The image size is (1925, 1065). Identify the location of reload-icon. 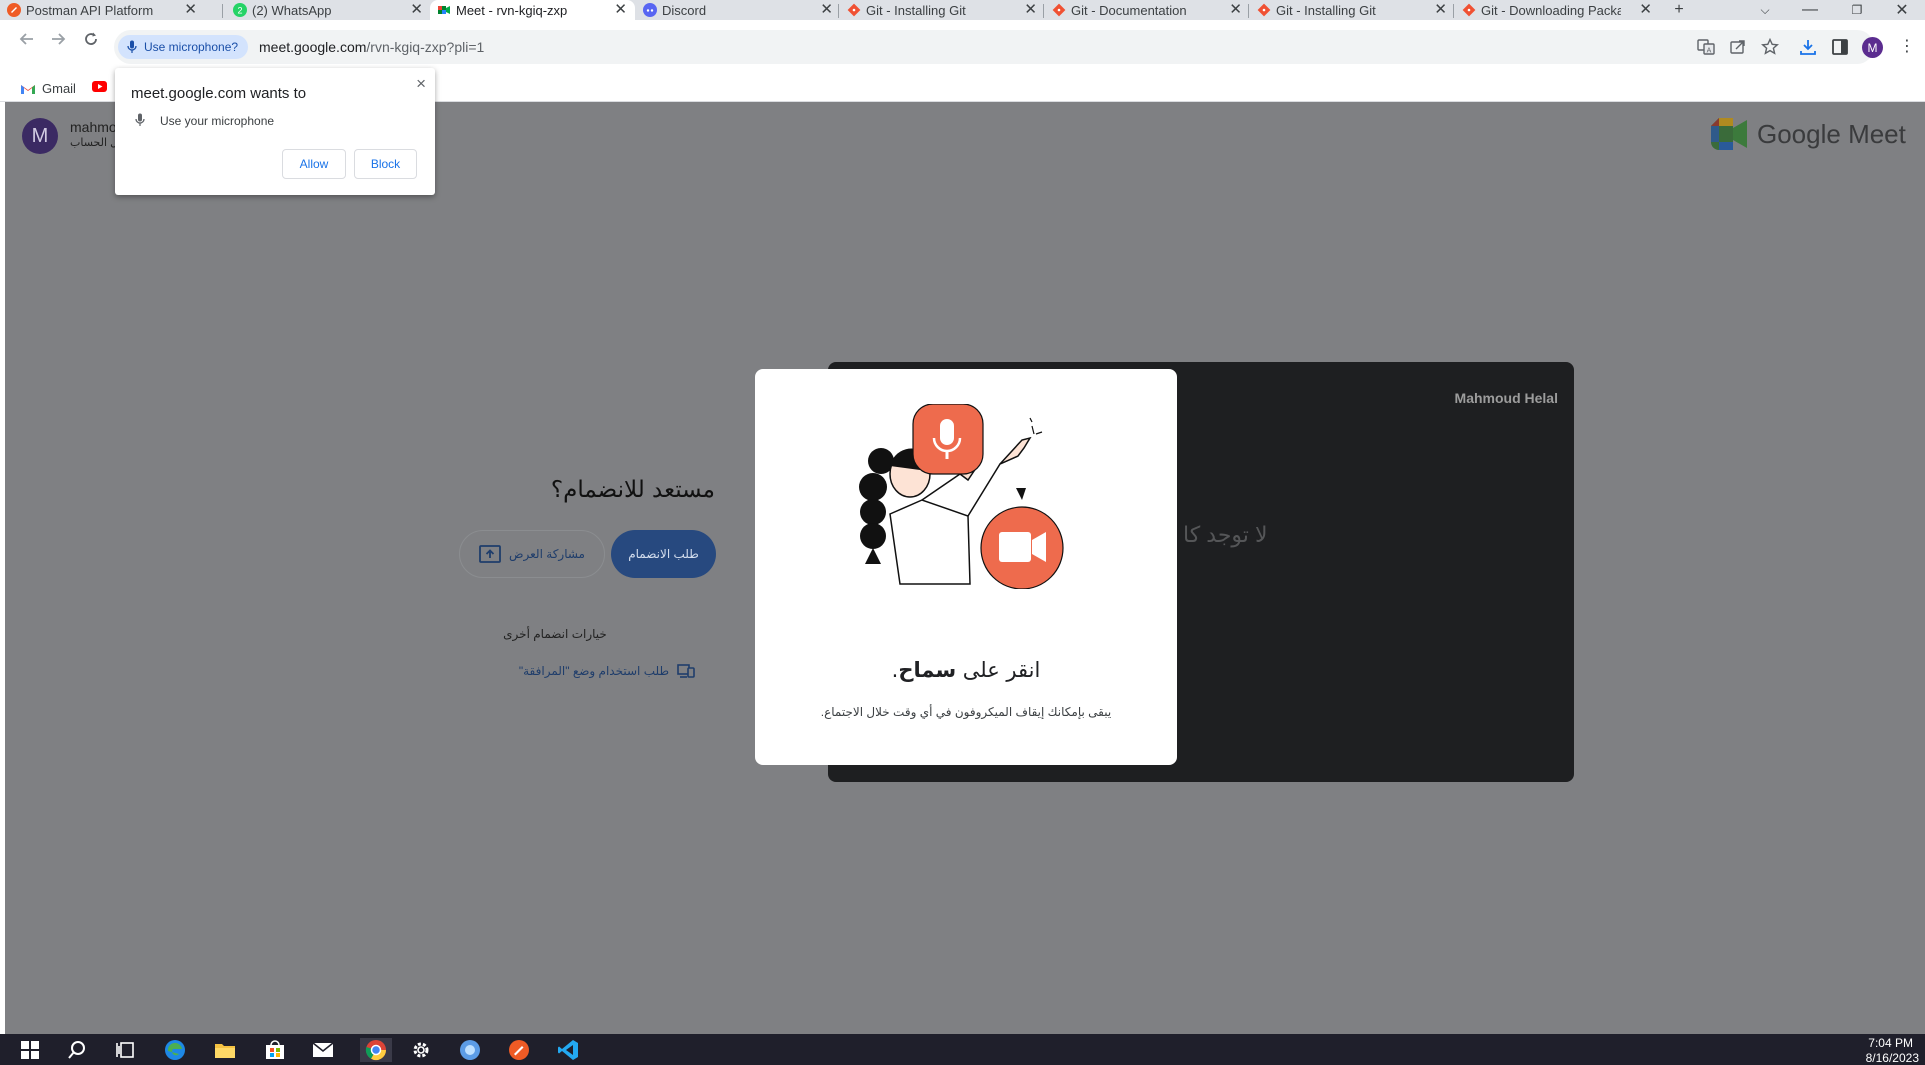
(91, 38).